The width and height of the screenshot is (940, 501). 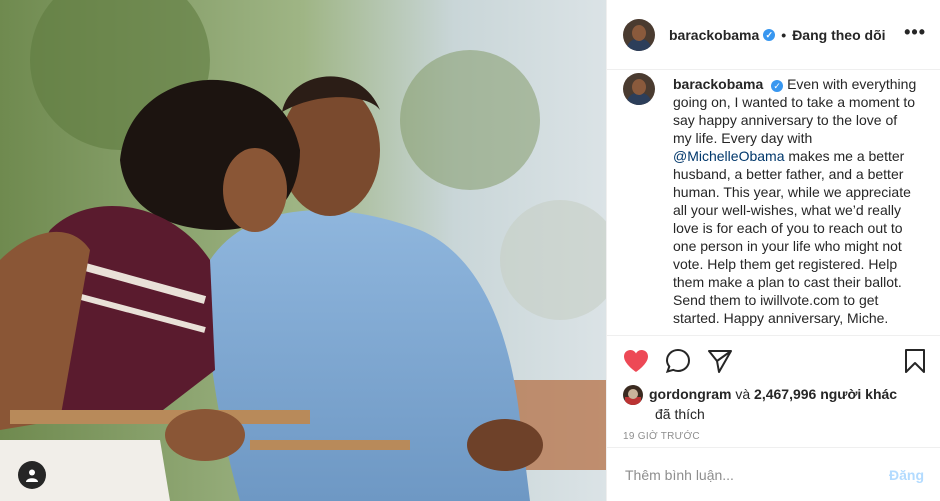 I want to click on following-button: Đang theo dõi, so click(x=838, y=35).